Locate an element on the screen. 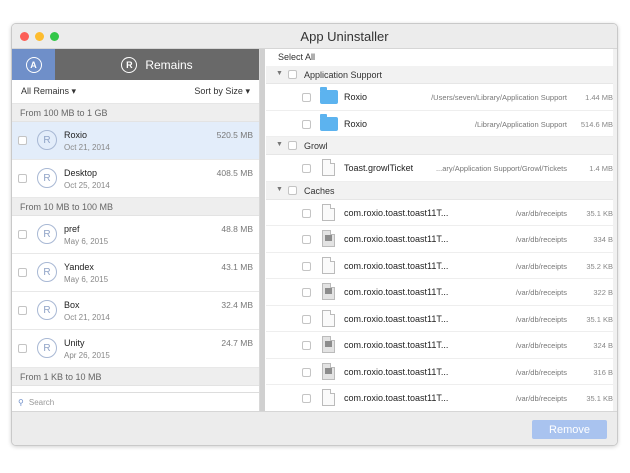 This screenshot has height=473, width=630. app-name: Unity is located at coordinates (74, 343).